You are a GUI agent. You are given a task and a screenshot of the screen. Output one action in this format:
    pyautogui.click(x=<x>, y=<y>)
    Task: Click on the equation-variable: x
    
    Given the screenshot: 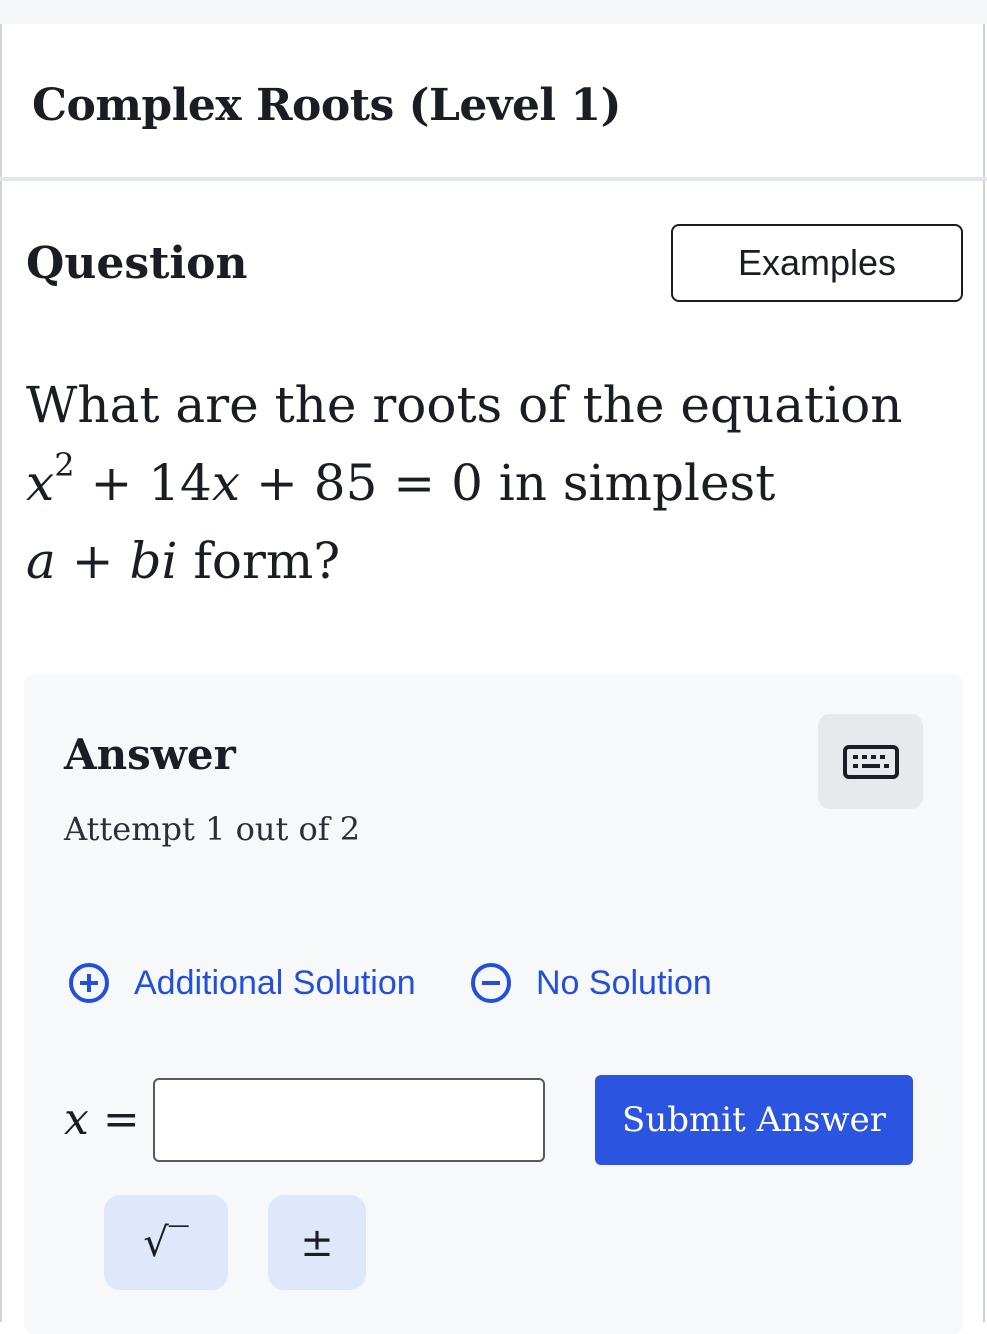 What is the action you would take?
    pyautogui.click(x=40, y=483)
    